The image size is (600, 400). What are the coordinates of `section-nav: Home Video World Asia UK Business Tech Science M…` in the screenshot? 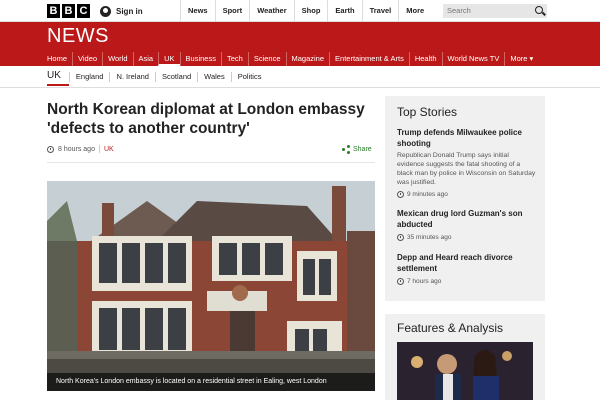 It's located at (292, 59).